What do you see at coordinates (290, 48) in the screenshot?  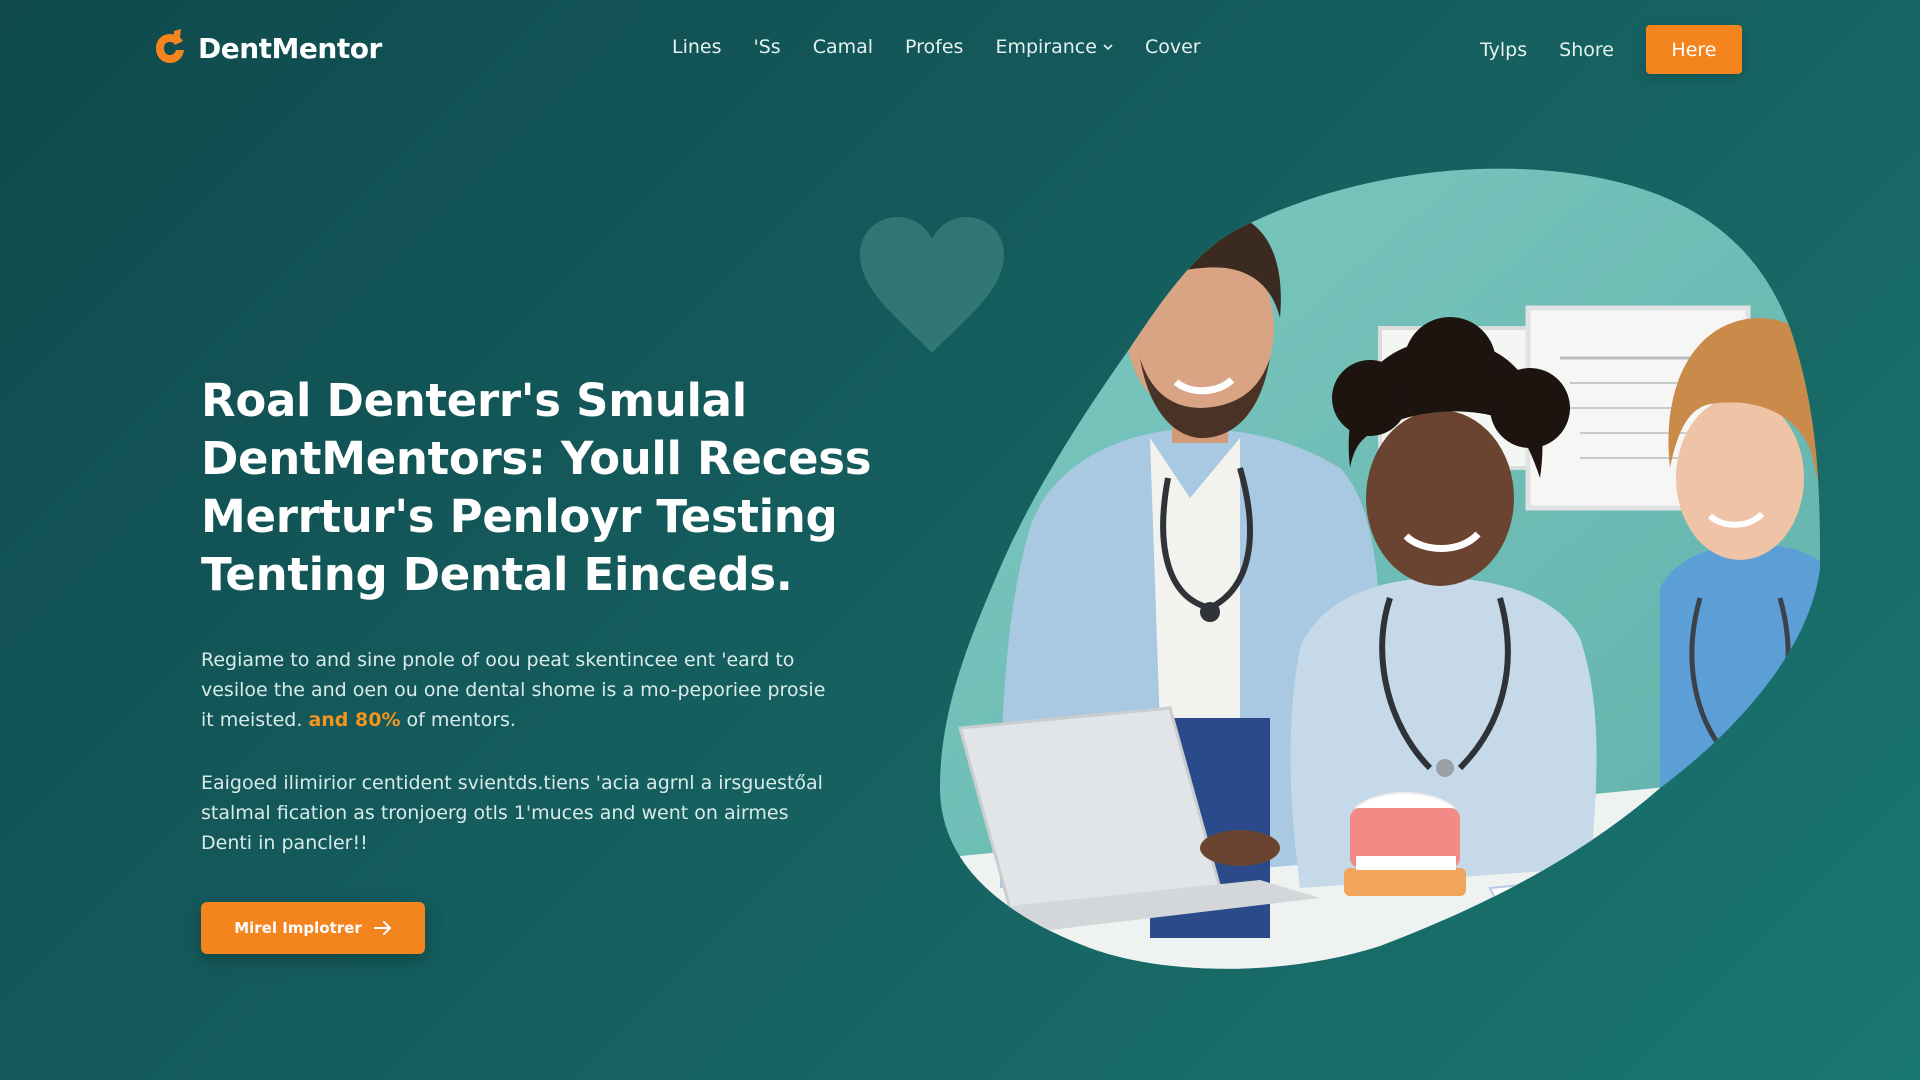 I see `brand-name: DentMentor` at bounding box center [290, 48].